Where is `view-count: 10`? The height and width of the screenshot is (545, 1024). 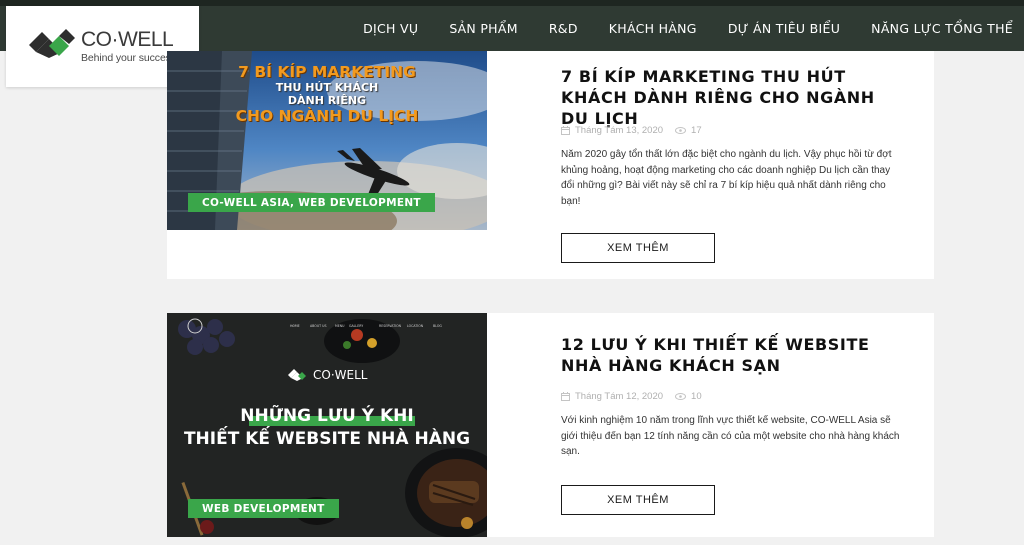
view-count: 10 is located at coordinates (696, 396).